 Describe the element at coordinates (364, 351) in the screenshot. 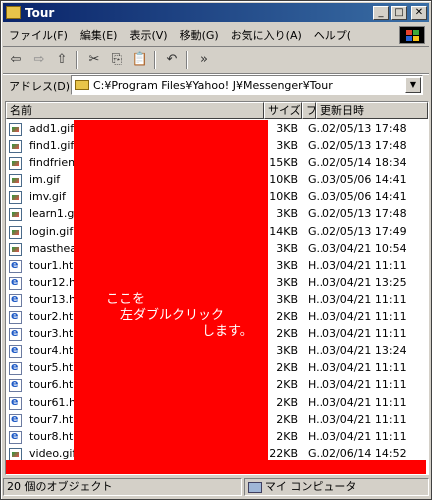

I see `file-modified: 03/04/21 13:24` at that location.